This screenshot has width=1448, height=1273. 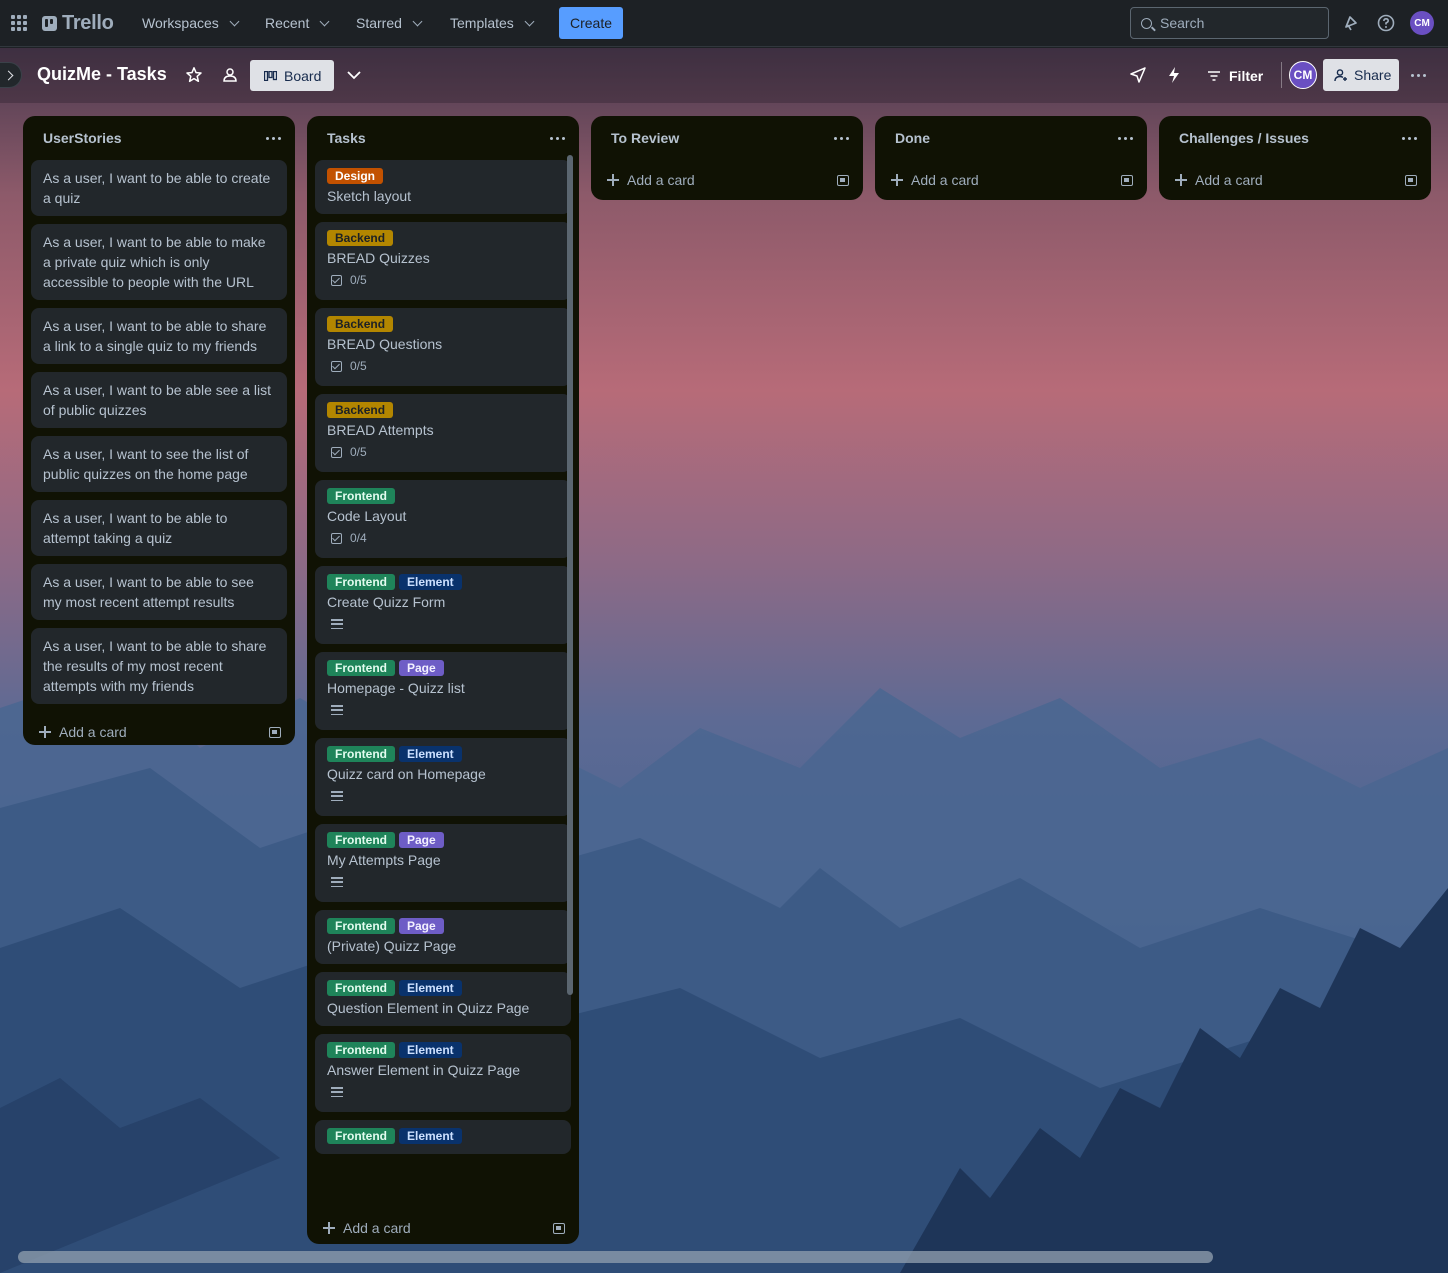 What do you see at coordinates (443, 519) in the screenshot?
I see `list-card: Frontend Code Layout 0/4` at bounding box center [443, 519].